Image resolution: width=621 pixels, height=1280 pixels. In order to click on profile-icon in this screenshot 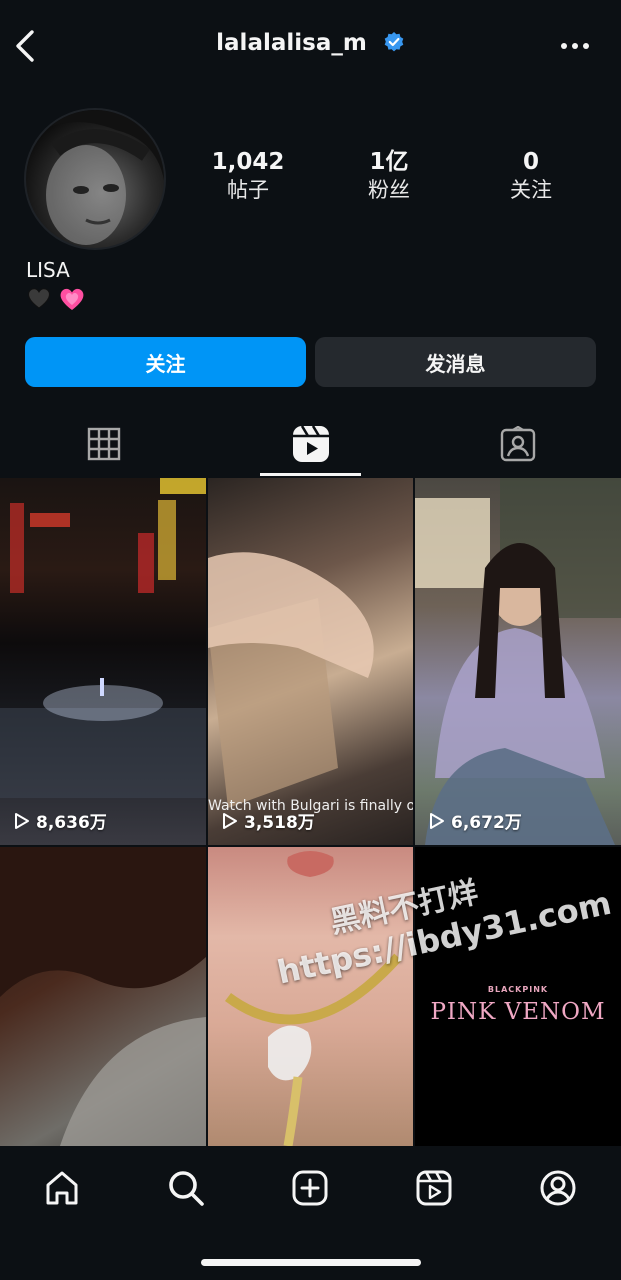, I will do `click(558, 1188)`.